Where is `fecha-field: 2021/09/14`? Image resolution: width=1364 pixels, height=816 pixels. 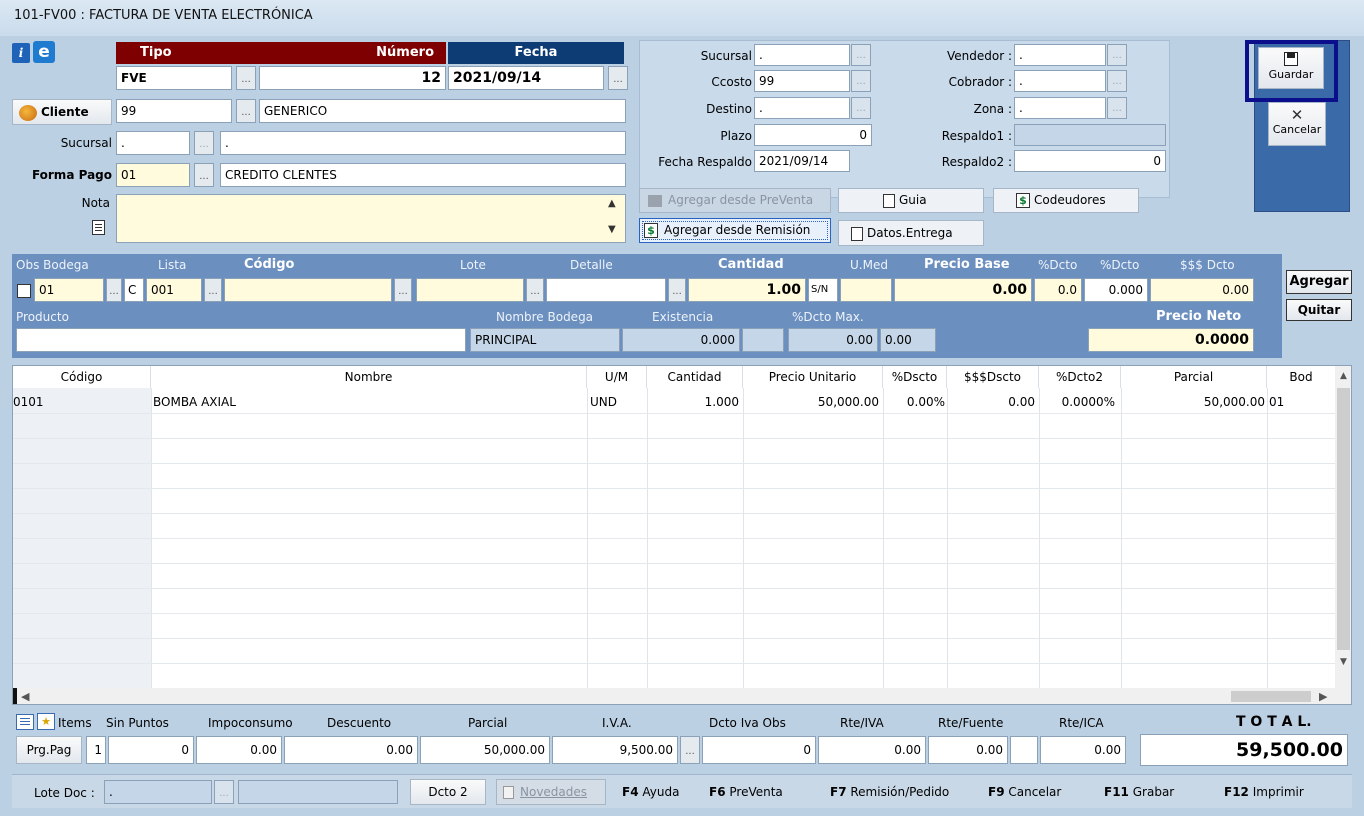
fecha-field: 2021/09/14 is located at coordinates (526, 78).